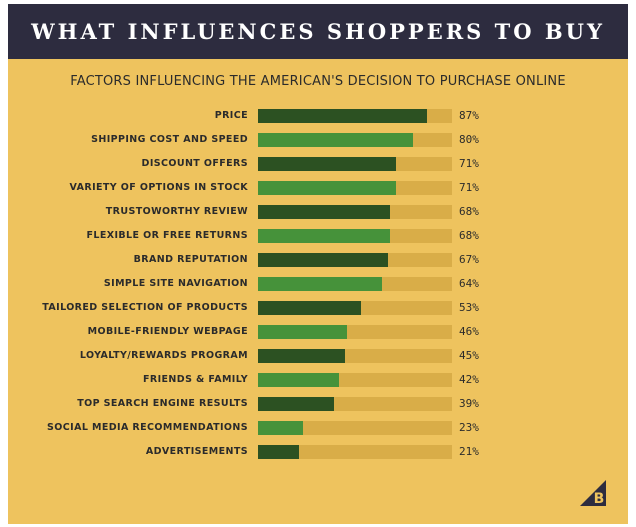 The image size is (636, 527). I want to click on bar-value-label: 87%, so click(469, 115).